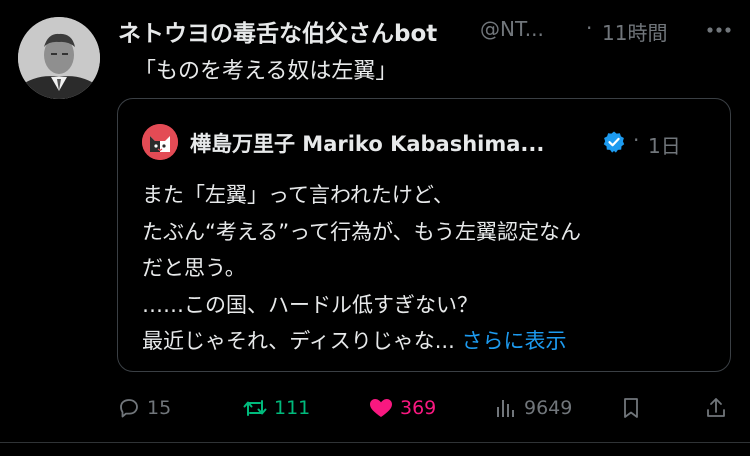 The image size is (750, 456). What do you see at coordinates (266, 71) in the screenshot?
I see `post-text: 「ものを考える奴は左翼」` at bounding box center [266, 71].